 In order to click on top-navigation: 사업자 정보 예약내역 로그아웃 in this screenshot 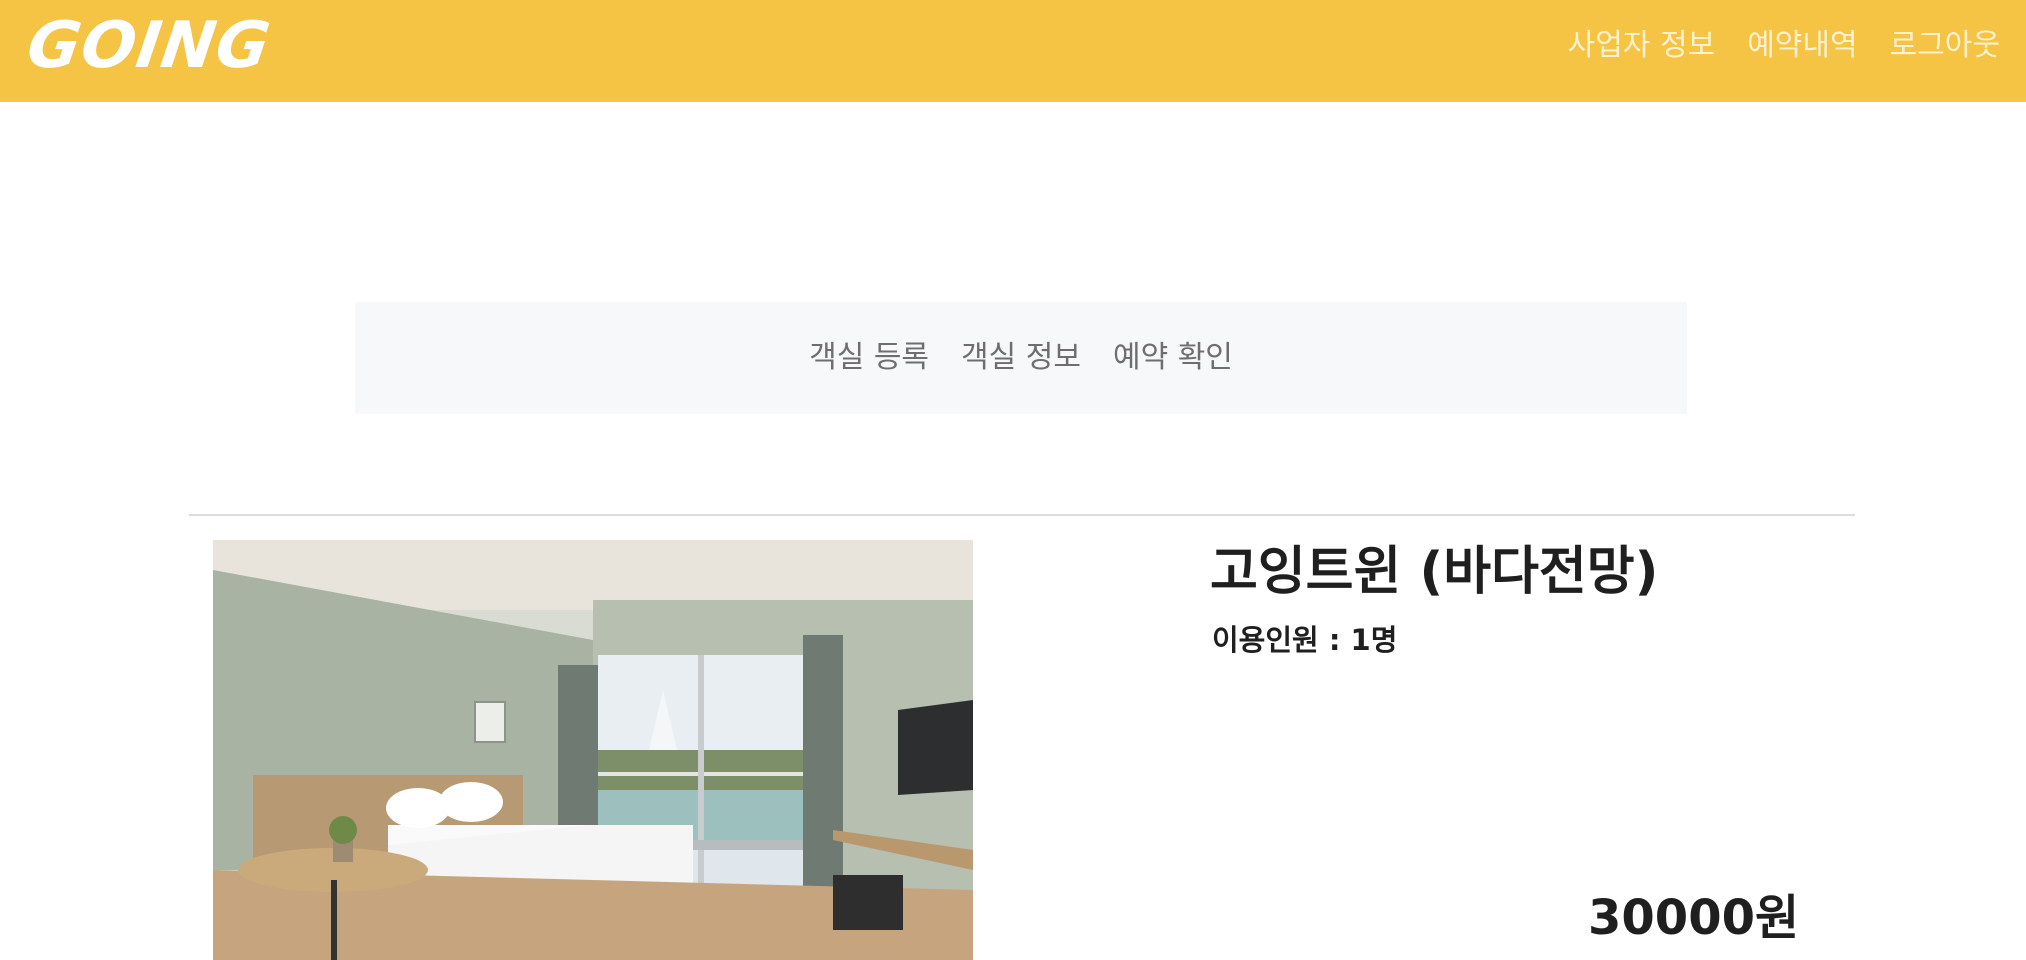, I will do `click(1784, 46)`.